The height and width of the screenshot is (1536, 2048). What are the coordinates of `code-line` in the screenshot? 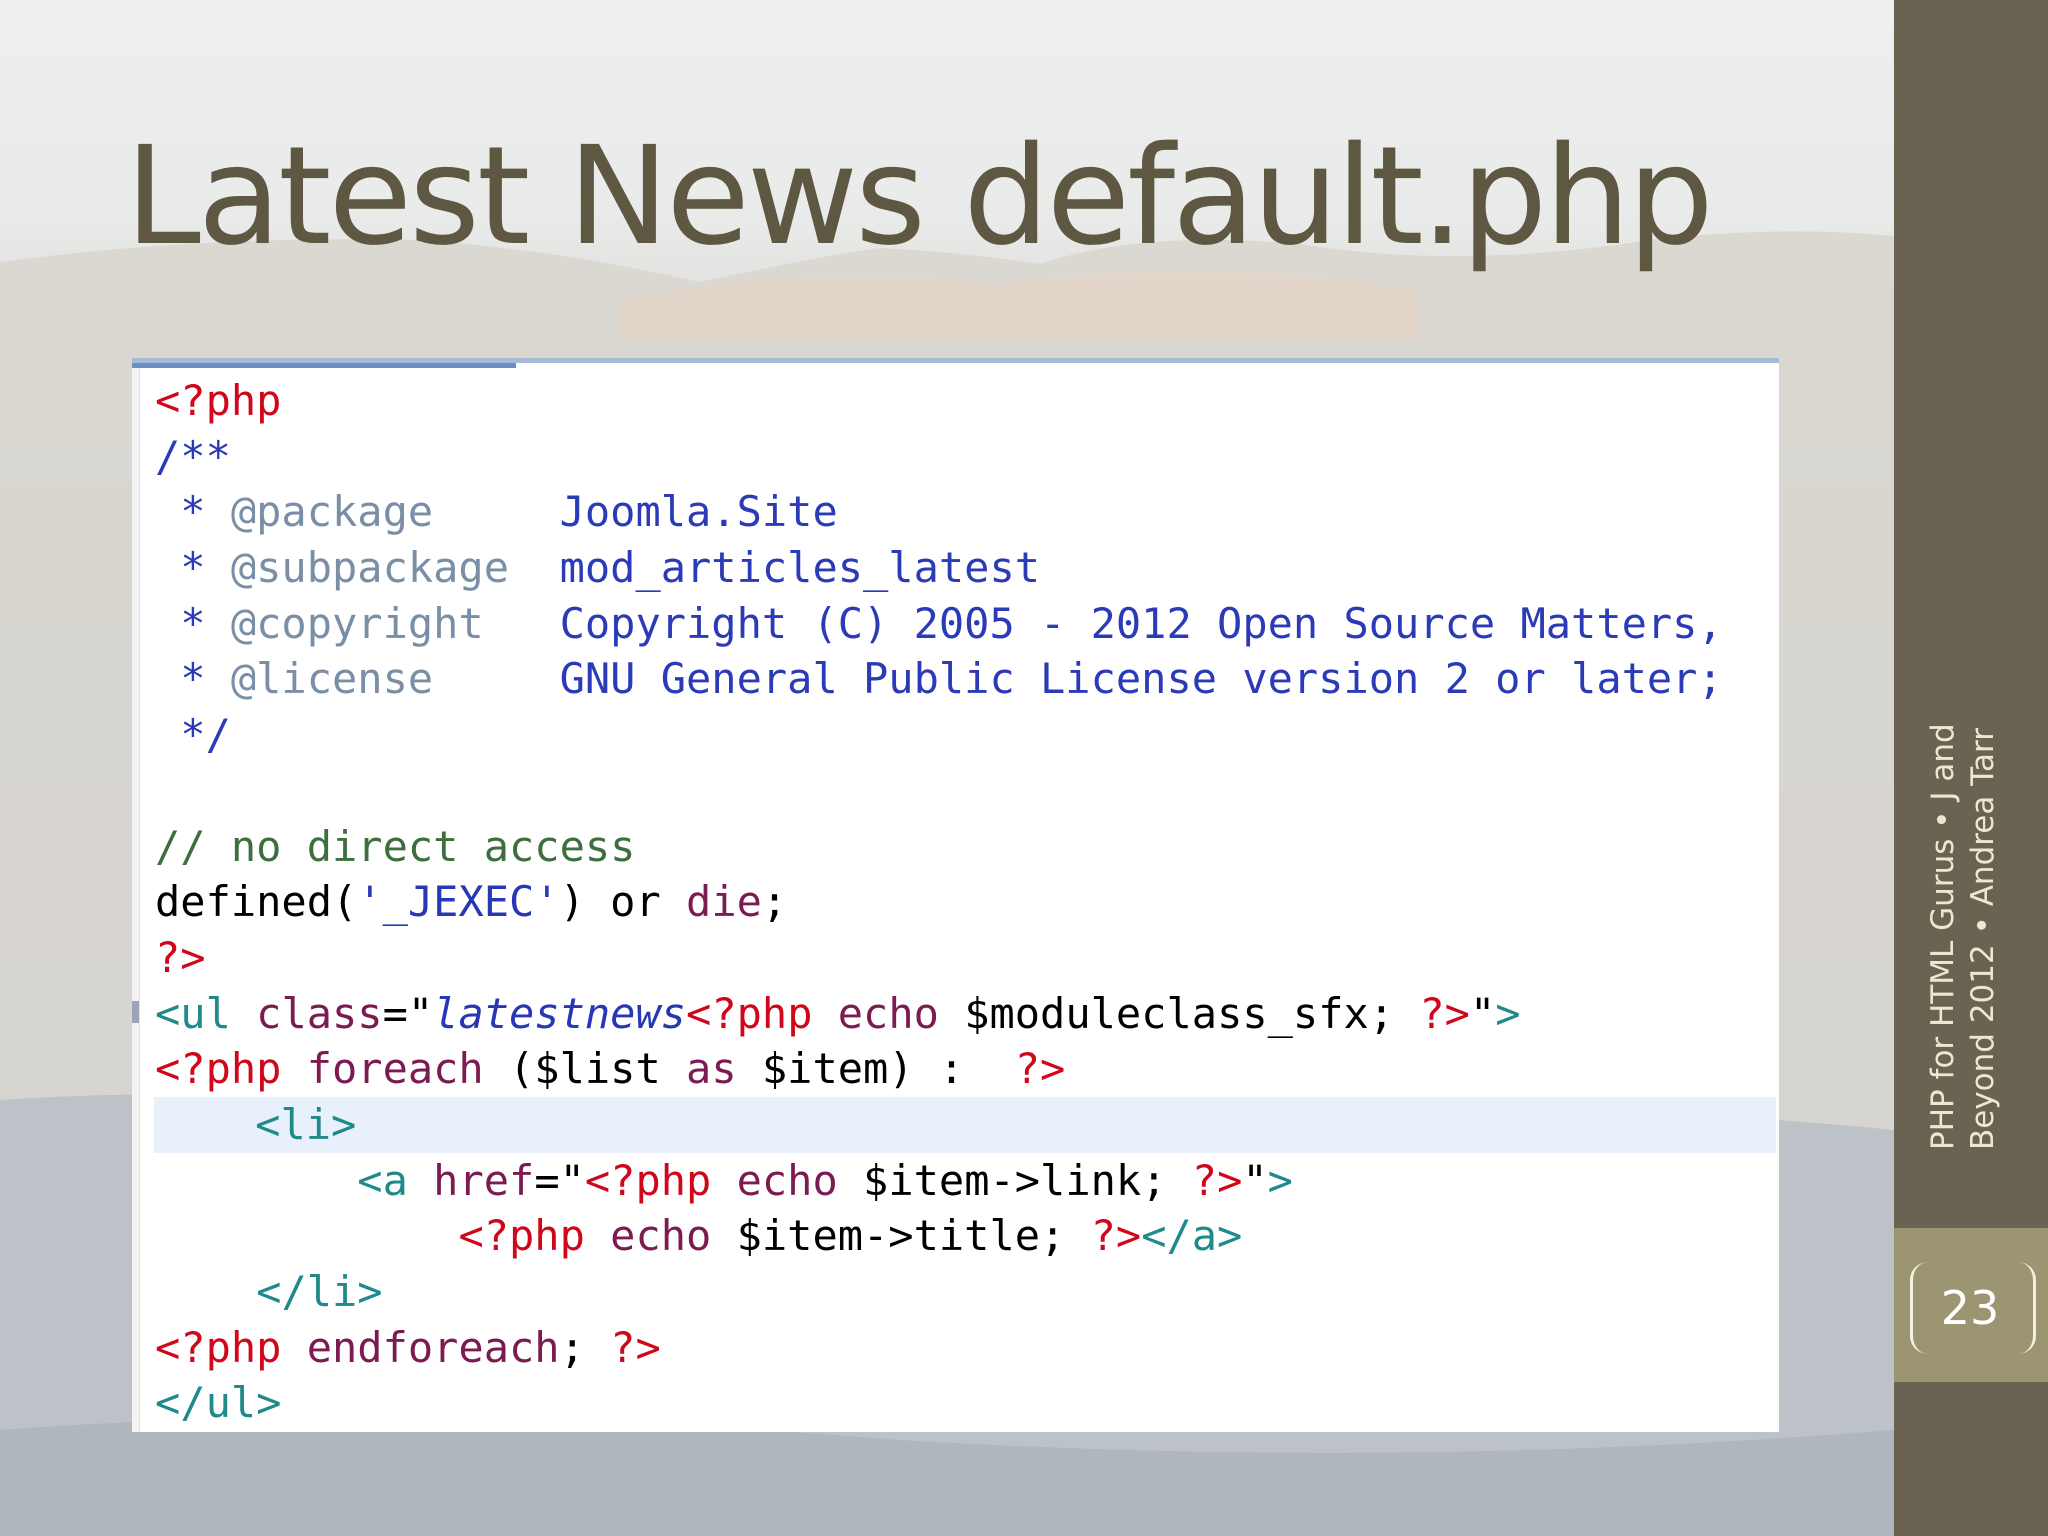 It's located at (965, 791).